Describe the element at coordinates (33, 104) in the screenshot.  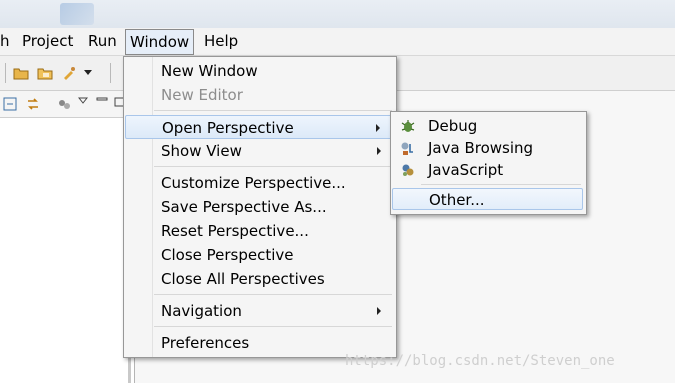
I see `link-editor-icon` at that location.